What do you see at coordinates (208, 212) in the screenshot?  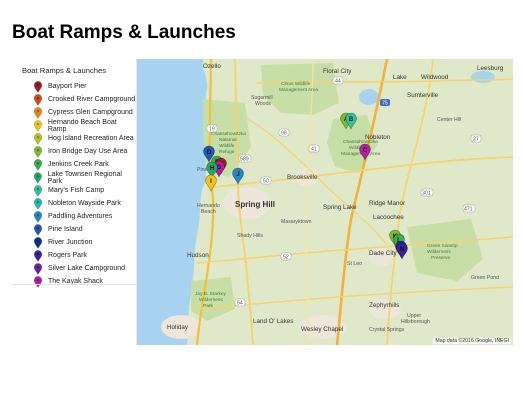 I see `label-hernando-beach-2: Beach` at bounding box center [208, 212].